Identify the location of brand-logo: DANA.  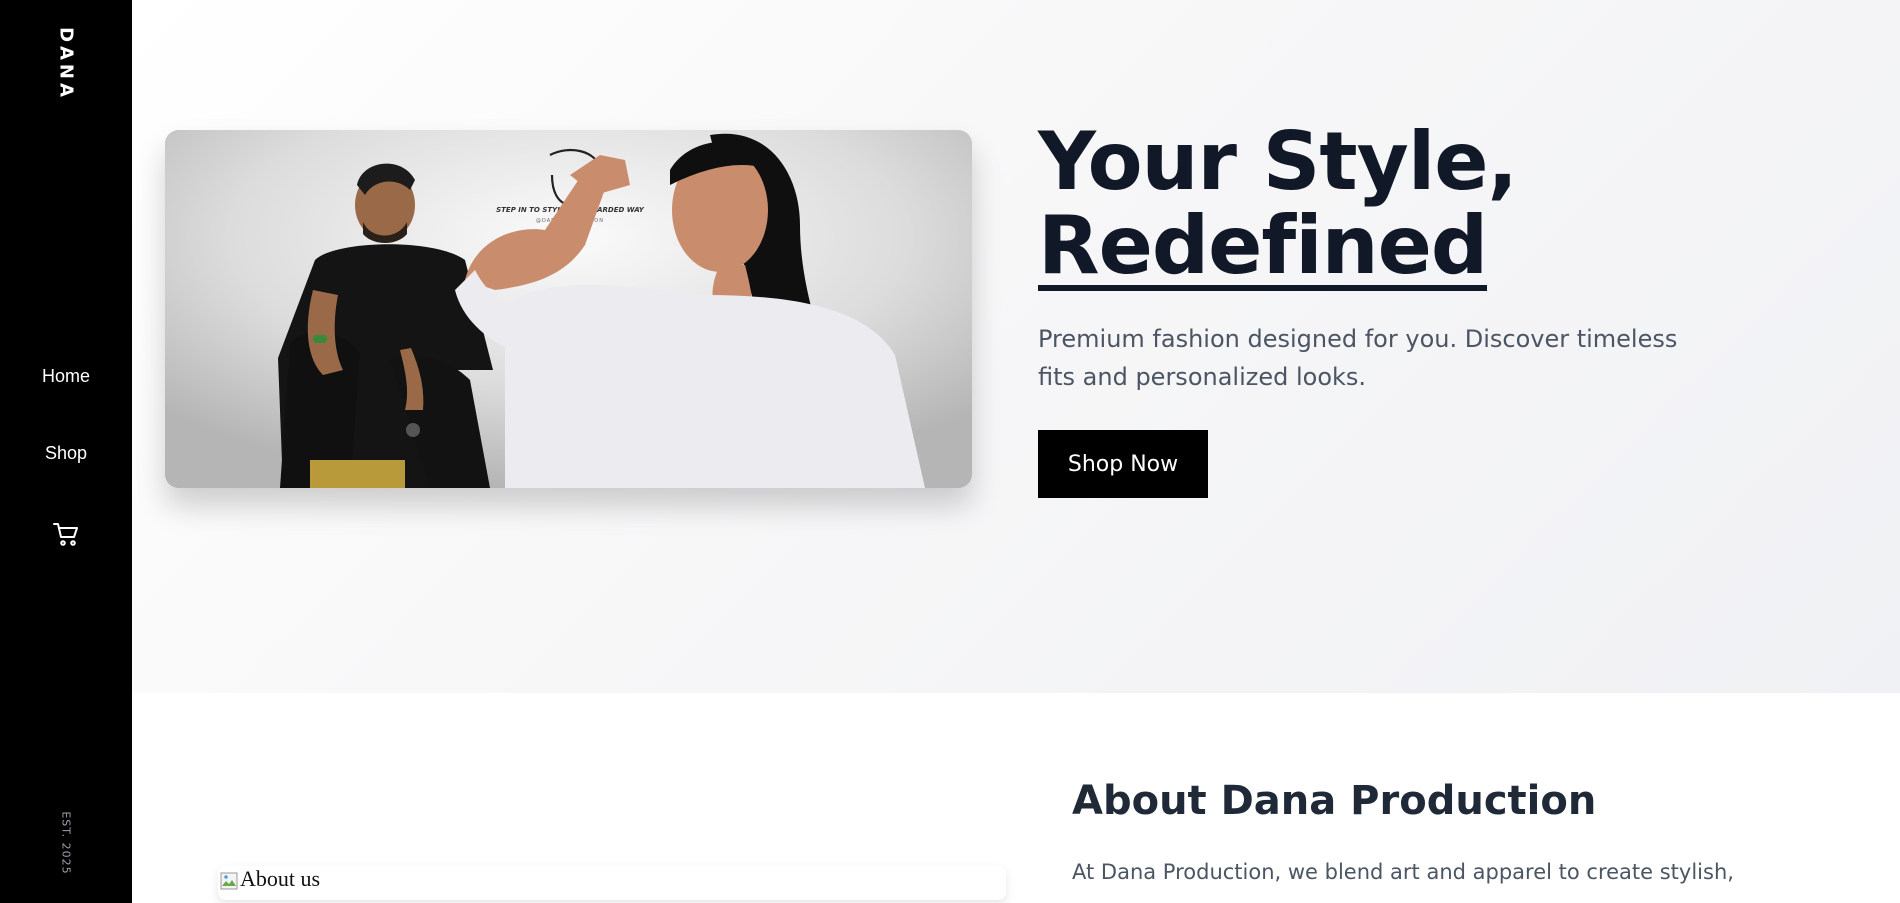
(66, 64).